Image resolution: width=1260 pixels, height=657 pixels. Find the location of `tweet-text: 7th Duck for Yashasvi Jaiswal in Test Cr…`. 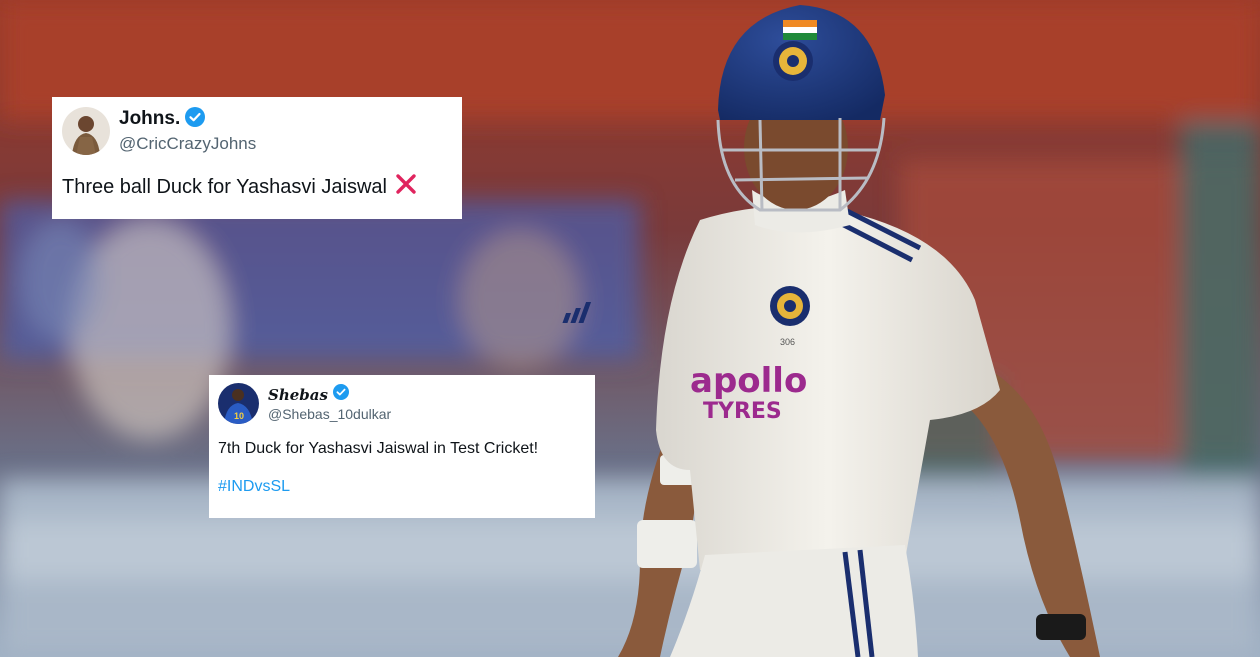

tweet-text: 7th Duck for Yashasvi Jaiswal in Test Cr… is located at coordinates (378, 448).